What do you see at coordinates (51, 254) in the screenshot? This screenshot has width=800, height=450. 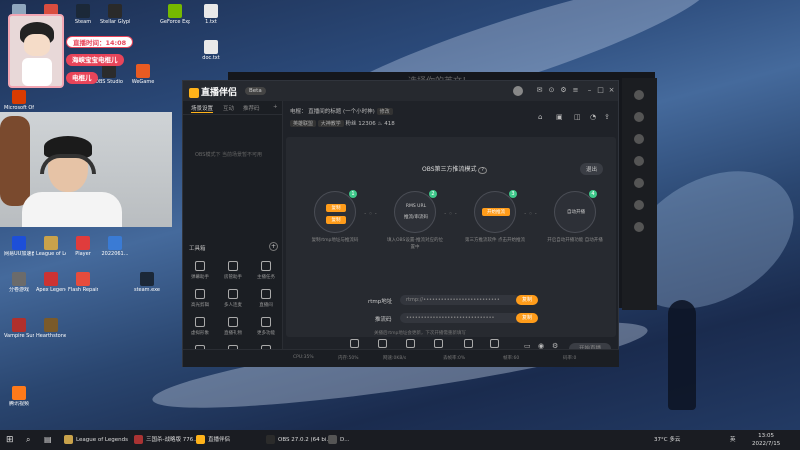 I see `desktop-icon-label: League of Legends` at bounding box center [51, 254].